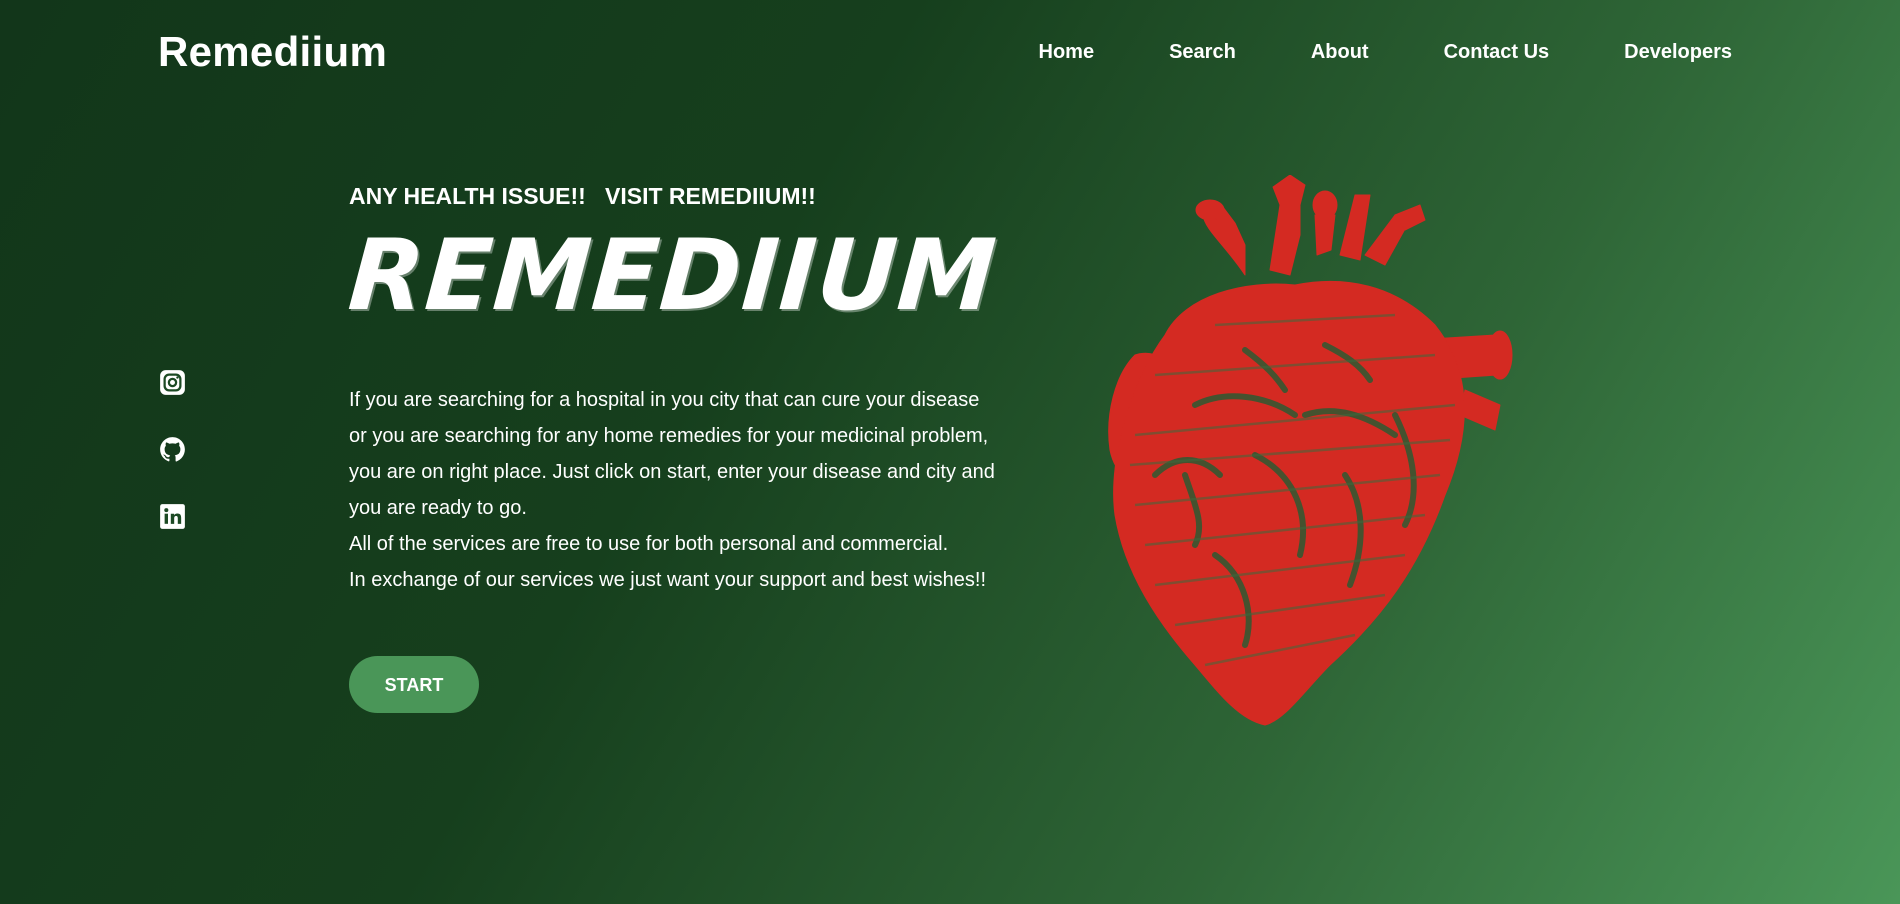  What do you see at coordinates (272, 52) in the screenshot?
I see `brand-logo: Remediium` at bounding box center [272, 52].